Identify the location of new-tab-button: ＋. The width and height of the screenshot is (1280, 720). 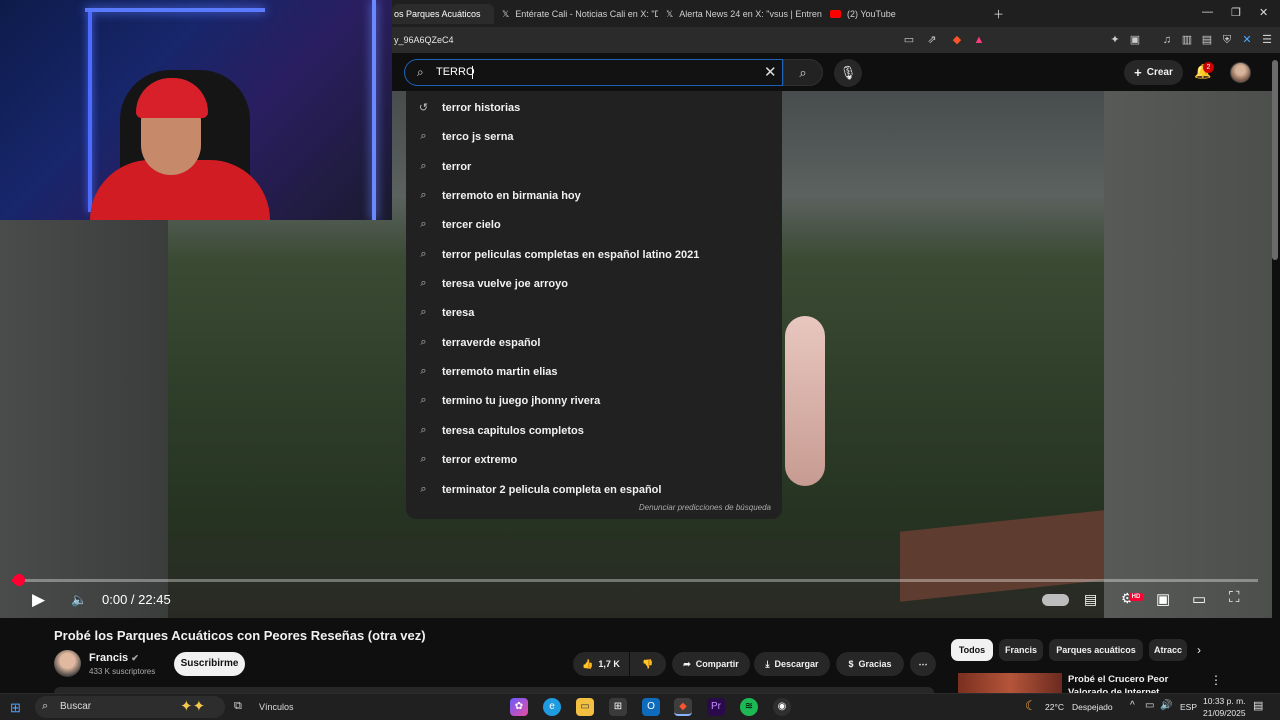
(998, 14).